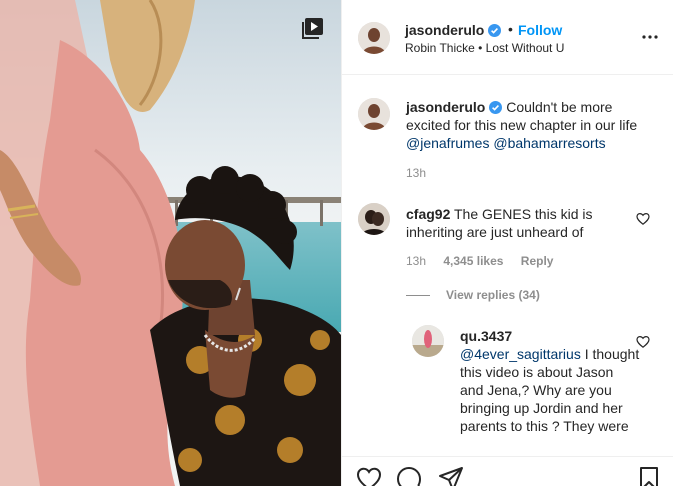 The image size is (673, 486). Describe the element at coordinates (549, 143) in the screenshot. I see `mention-link: @bahamarresorts` at that location.